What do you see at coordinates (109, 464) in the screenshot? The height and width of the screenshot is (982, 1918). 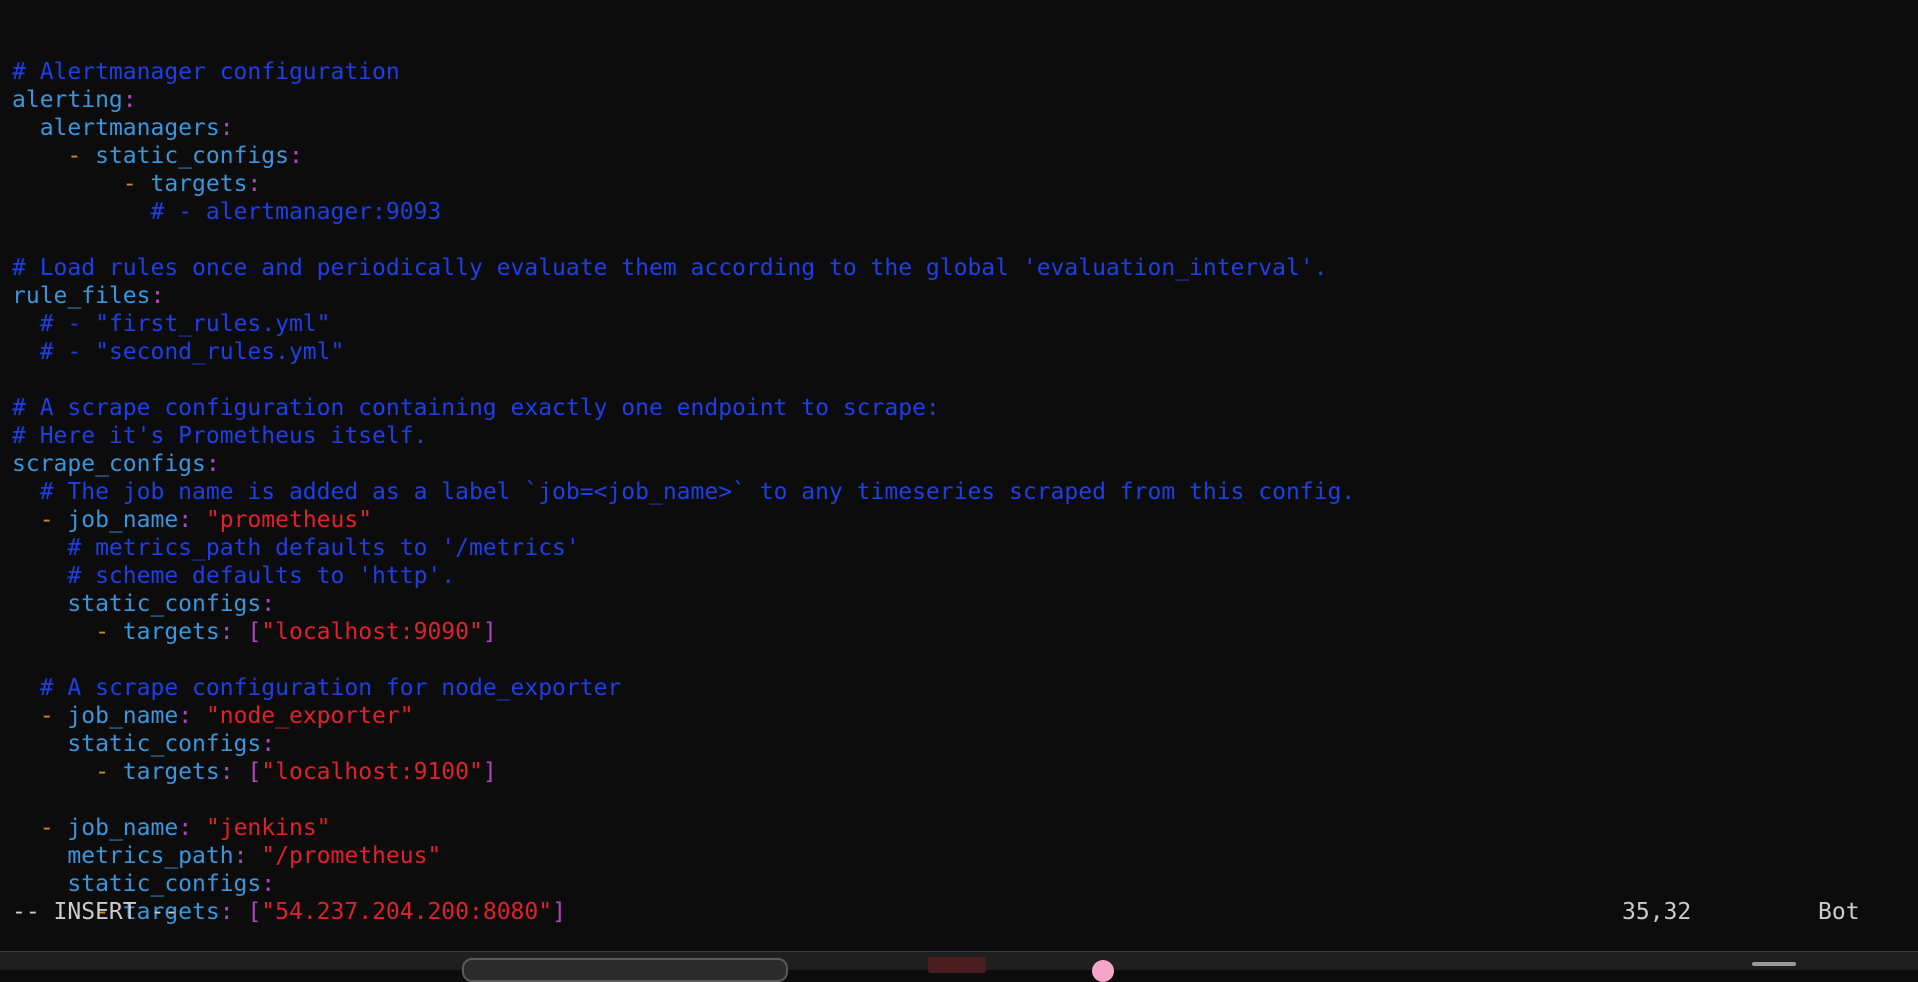 I see `code-token: scrape_configs` at bounding box center [109, 464].